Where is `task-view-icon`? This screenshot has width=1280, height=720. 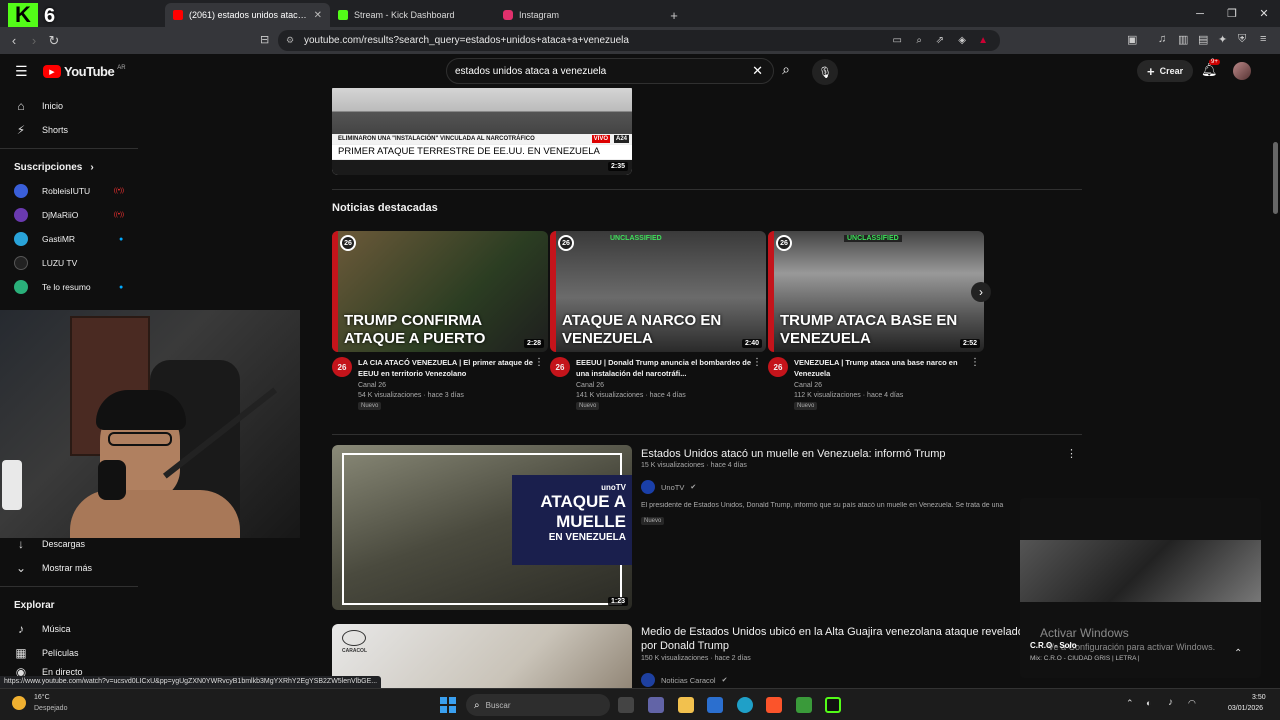 task-view-icon is located at coordinates (626, 705).